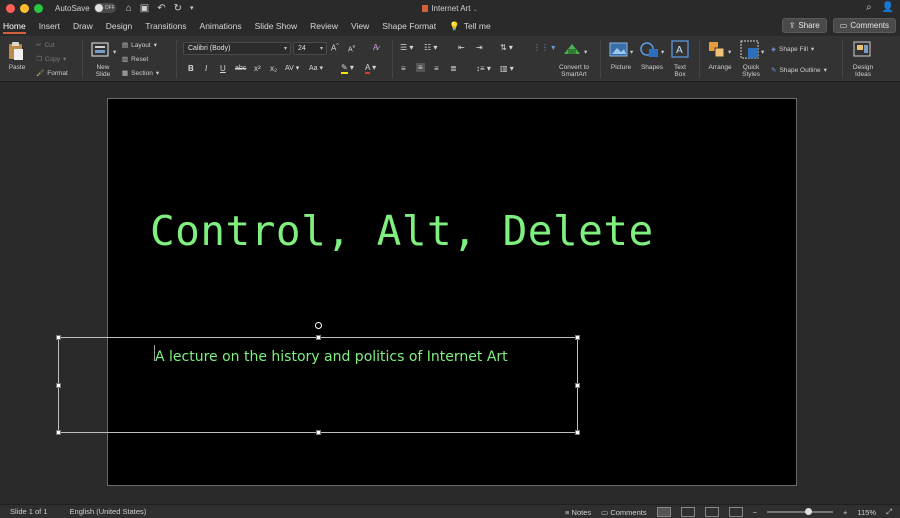 This screenshot has height=518, width=900. What do you see at coordinates (114, 52) in the screenshot?
I see `new-slide-dropdown-icon: ▾` at bounding box center [114, 52].